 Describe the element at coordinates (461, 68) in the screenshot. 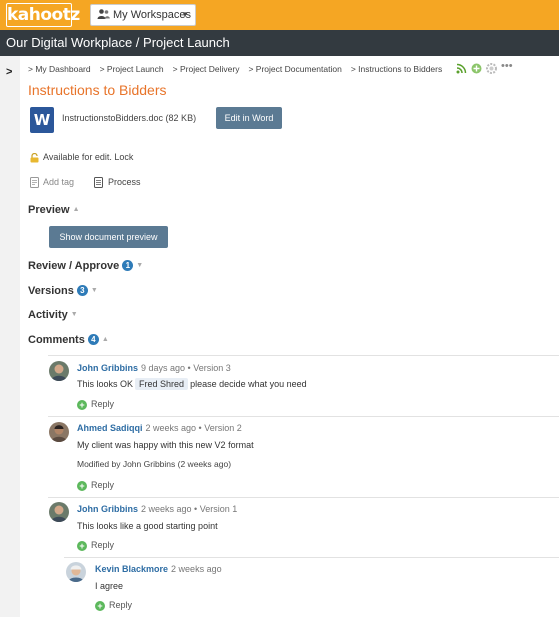

I see `rss-icon` at that location.